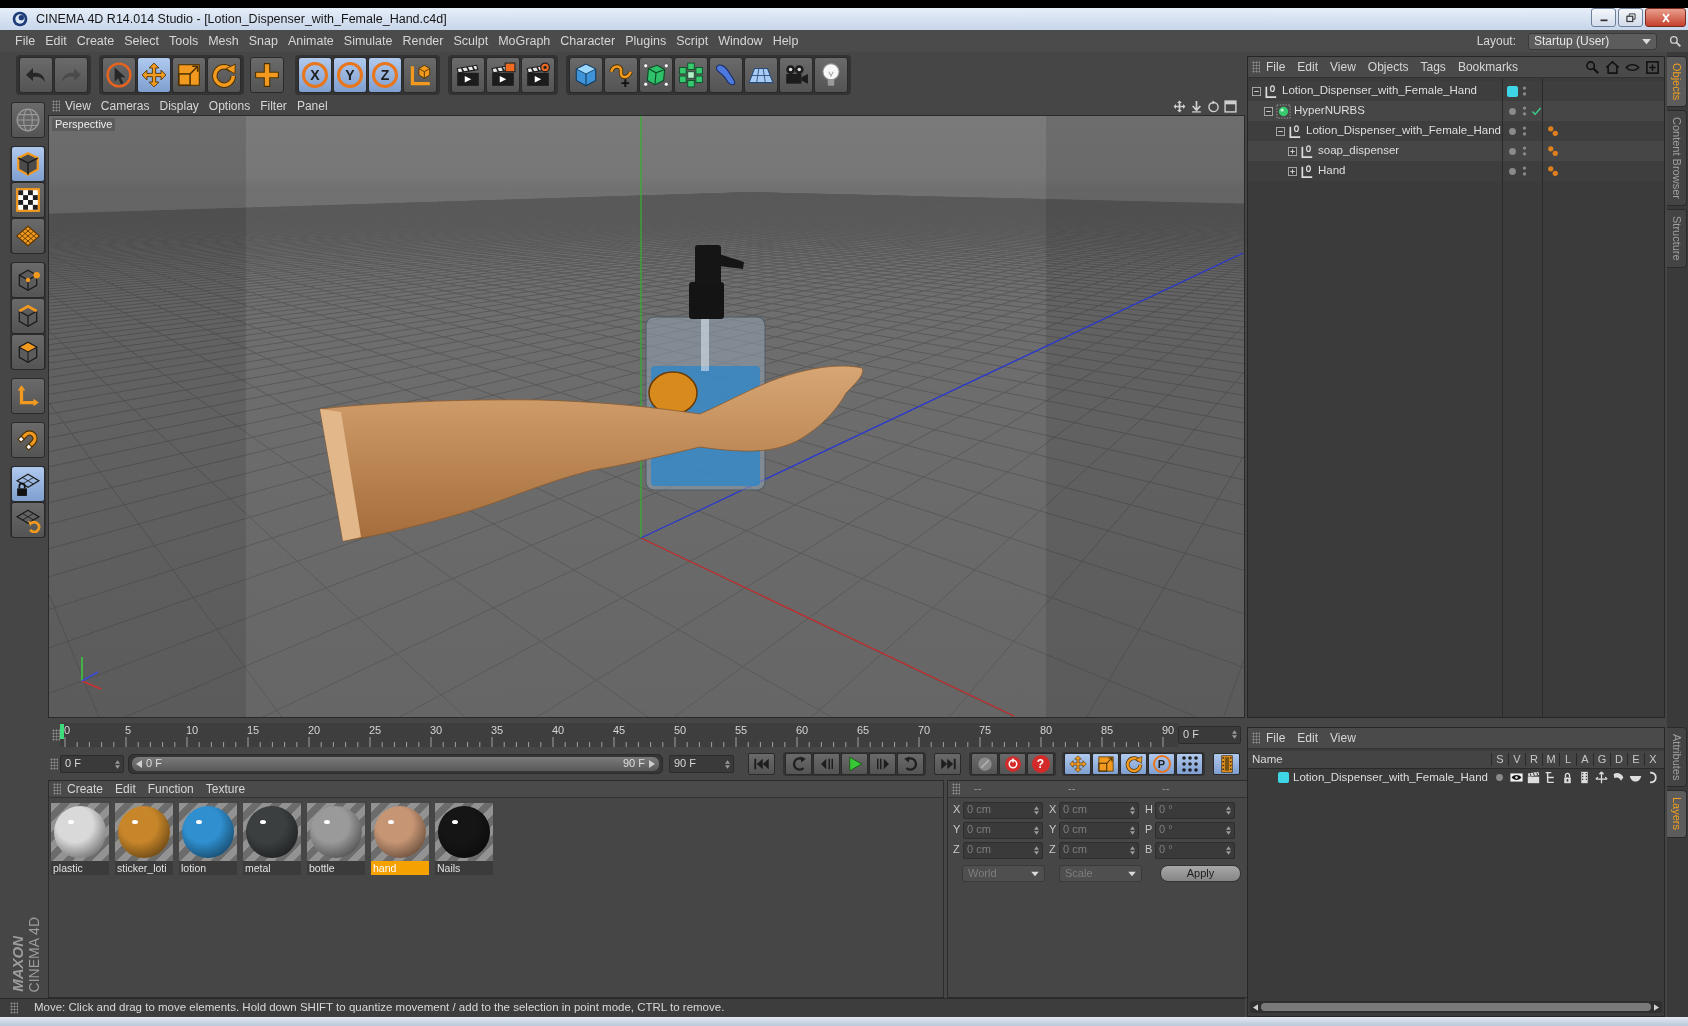 The width and height of the screenshot is (1688, 1026). I want to click on column-header: D, so click(1618, 759).